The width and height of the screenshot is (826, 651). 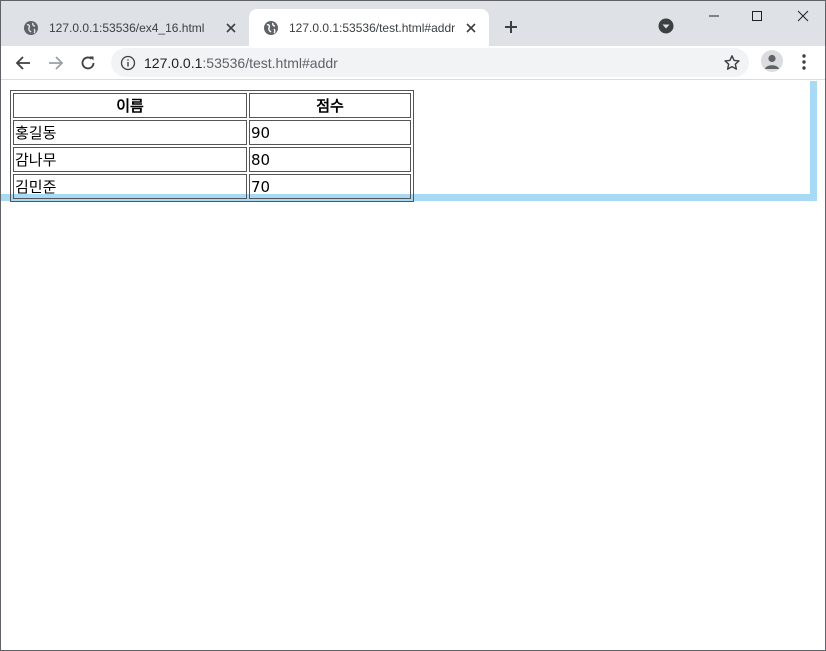 I want to click on tab-test-addr: 127.0.0.1:53536/test.html#addr, so click(x=369, y=27).